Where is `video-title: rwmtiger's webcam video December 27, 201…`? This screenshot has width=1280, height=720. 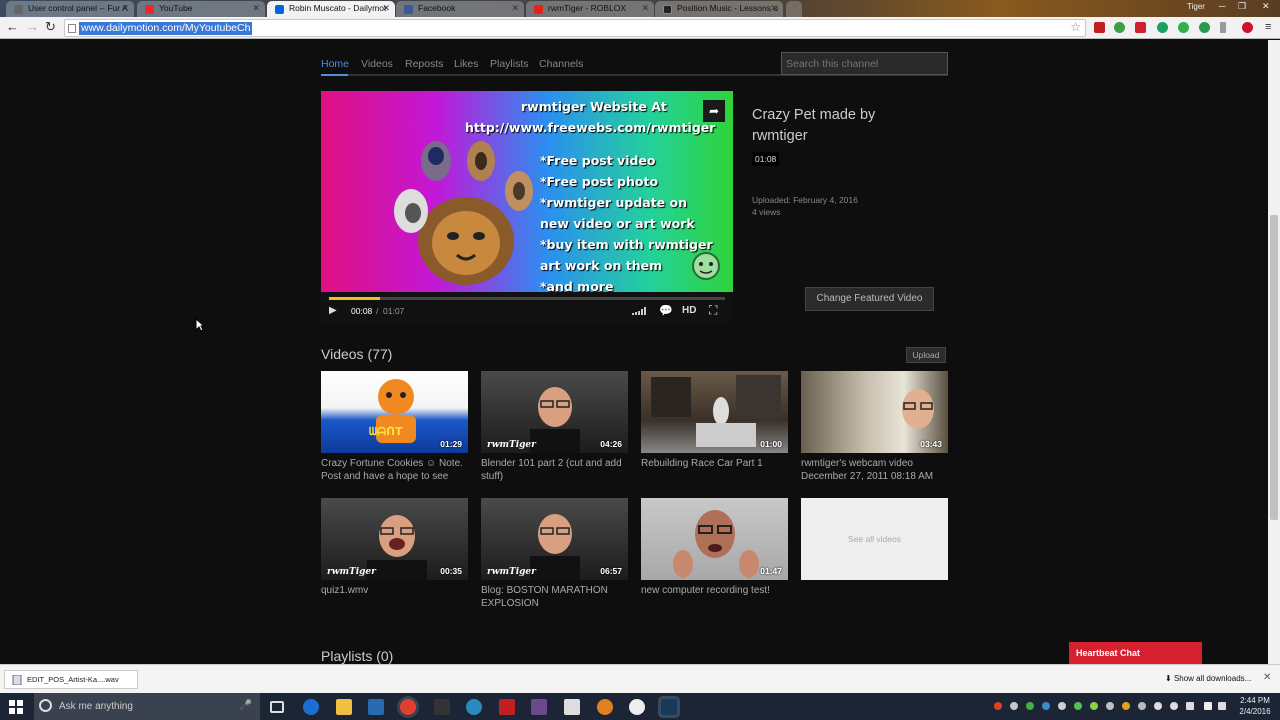
video-title: rwmtiger's webcam video December 27, 201… is located at coordinates (874, 470).